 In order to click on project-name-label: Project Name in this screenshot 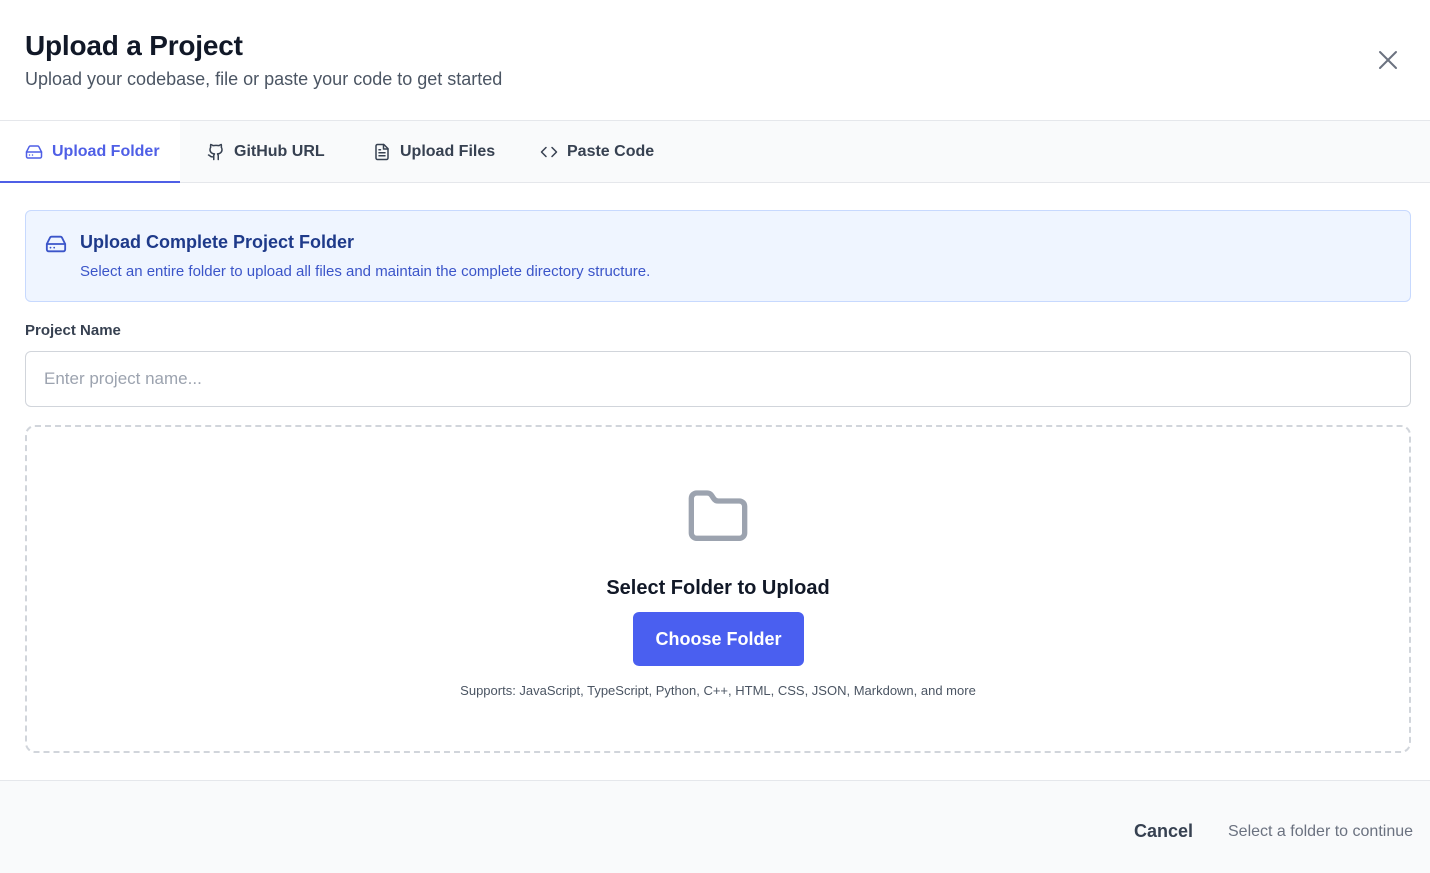, I will do `click(73, 330)`.